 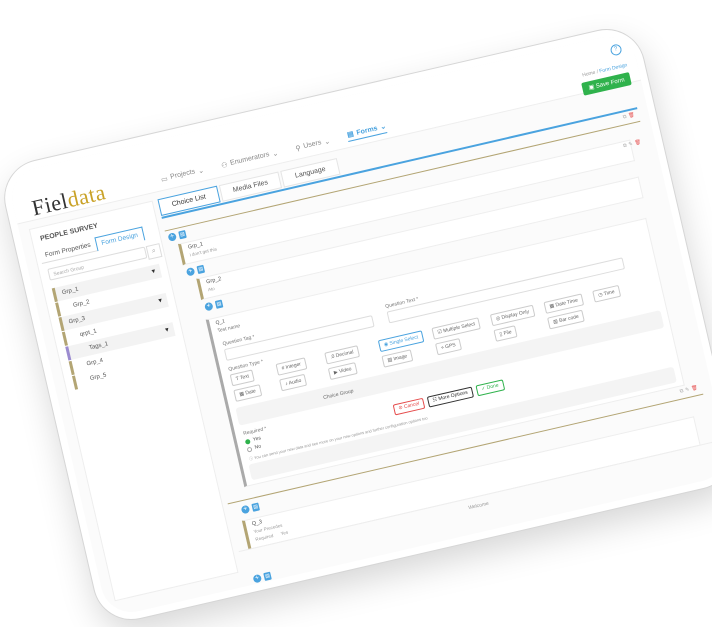 What do you see at coordinates (435, 400) in the screenshot?
I see `settings-icon: ☷` at bounding box center [435, 400].